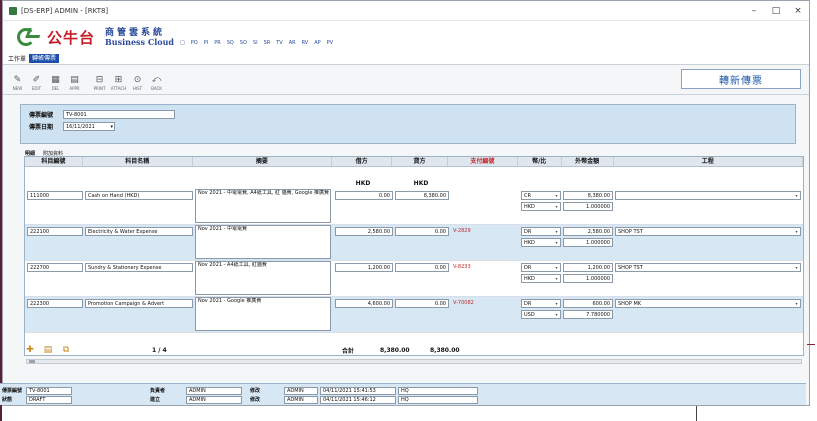 This screenshot has height=421, width=817. What do you see at coordinates (118, 83) in the screenshot?
I see `attach-button: ⊞ ATTACH` at bounding box center [118, 83].